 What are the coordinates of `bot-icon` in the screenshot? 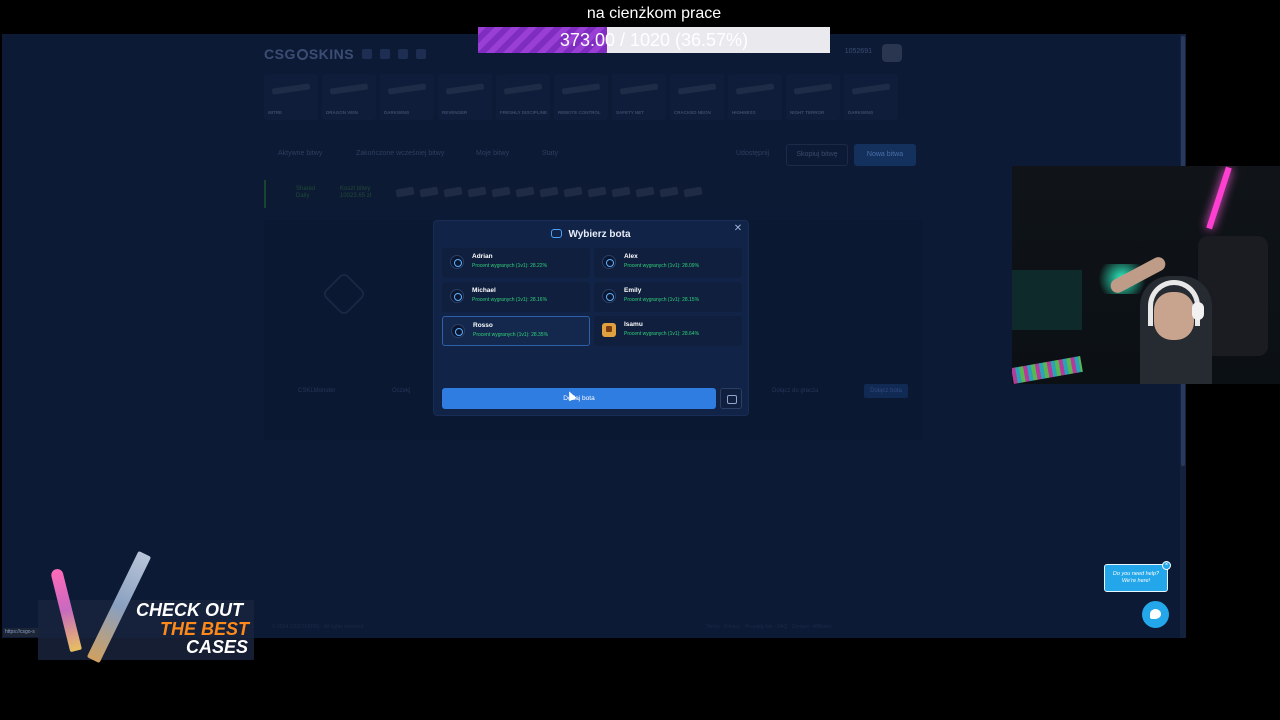 It's located at (557, 233).